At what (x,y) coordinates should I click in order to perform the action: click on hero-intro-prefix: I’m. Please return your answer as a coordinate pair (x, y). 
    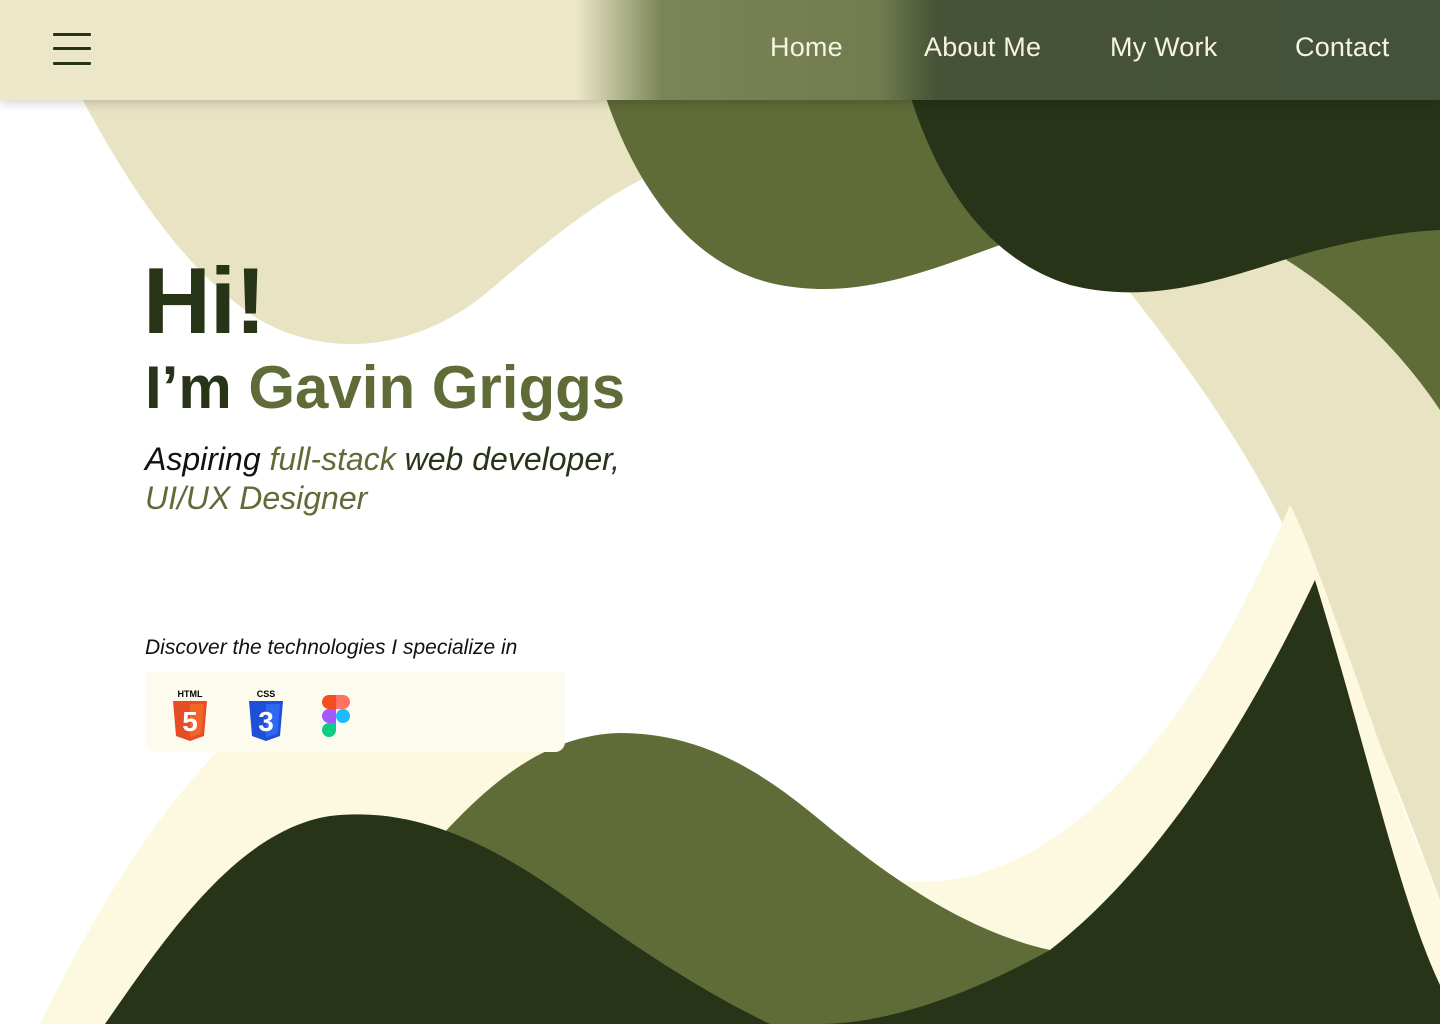
    Looking at the image, I should click on (197, 387).